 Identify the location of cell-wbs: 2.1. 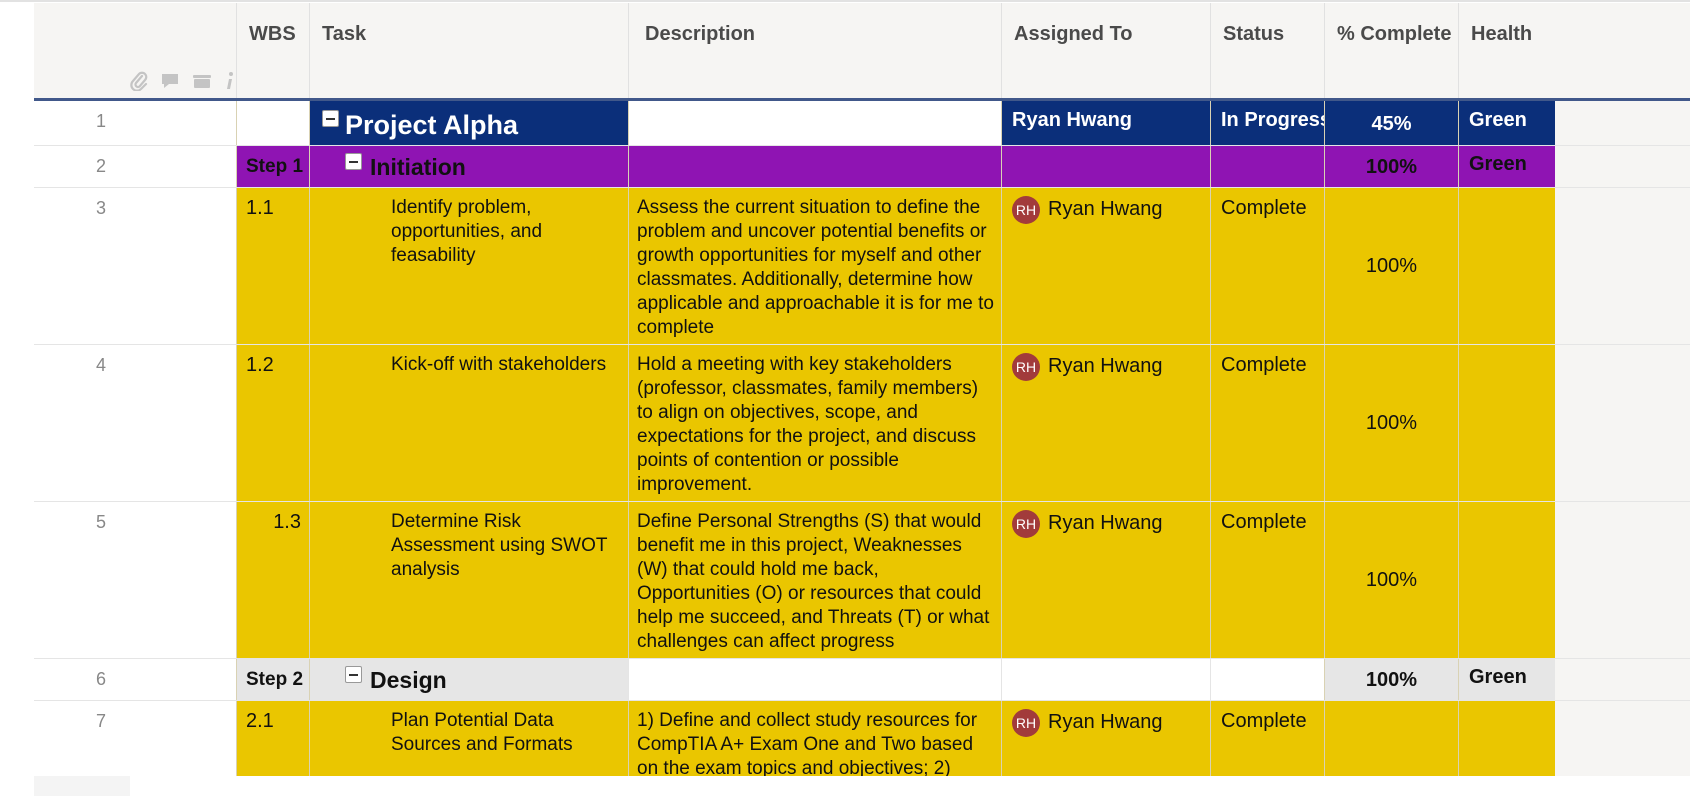
(272, 738).